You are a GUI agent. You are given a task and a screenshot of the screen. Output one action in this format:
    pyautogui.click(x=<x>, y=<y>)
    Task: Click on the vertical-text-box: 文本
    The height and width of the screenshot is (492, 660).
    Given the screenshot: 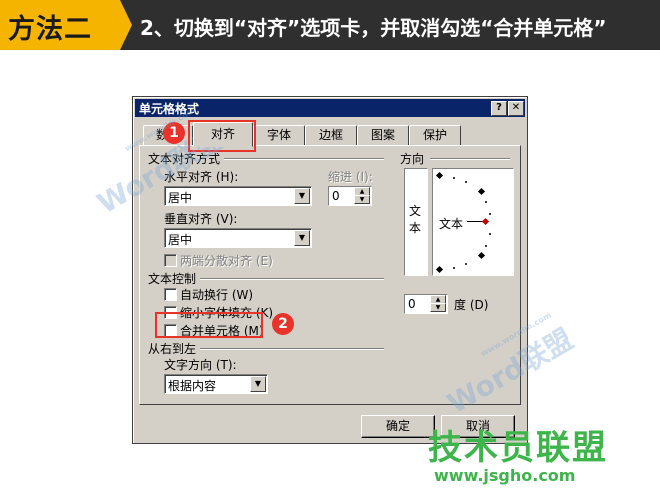 What is the action you would take?
    pyautogui.click(x=416, y=222)
    